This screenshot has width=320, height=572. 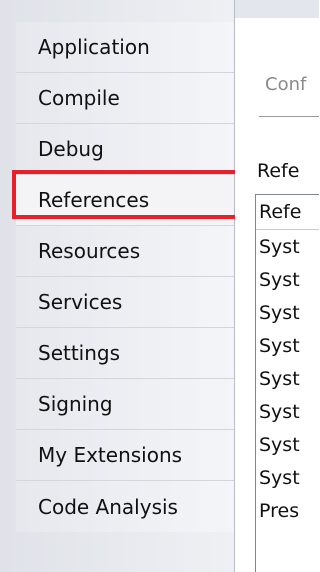 I want to click on nav-item-label: References, so click(x=94, y=200).